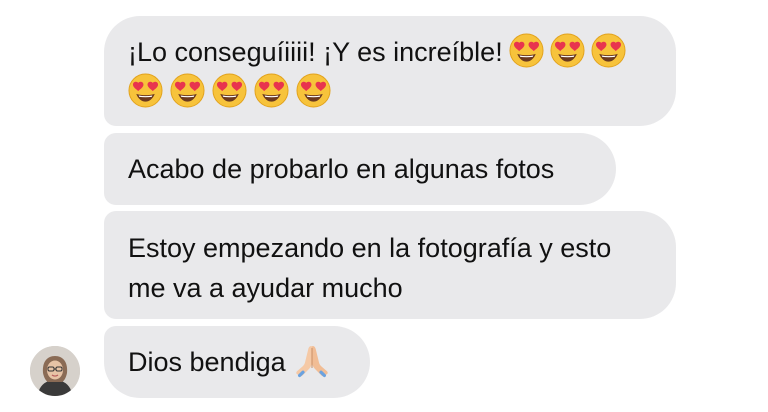 The image size is (768, 412). What do you see at coordinates (312, 361) in the screenshot?
I see `folded-hands-emoji-icon` at bounding box center [312, 361].